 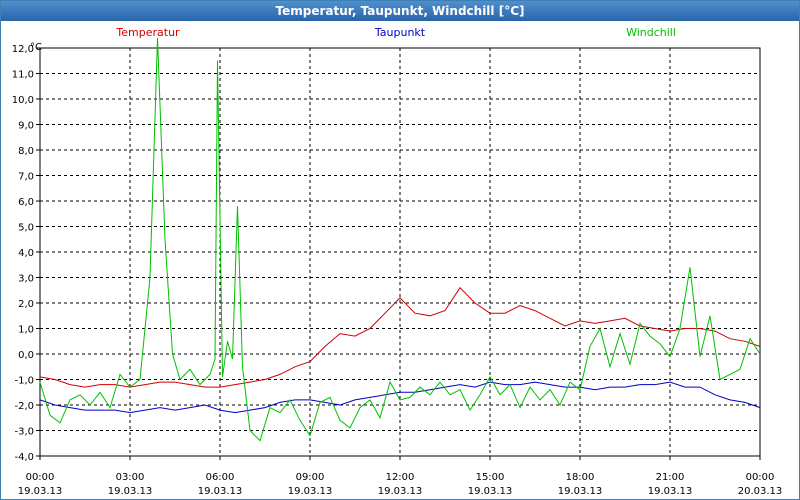 I want to click on x-tick-date: 20.03.13, so click(x=760, y=491).